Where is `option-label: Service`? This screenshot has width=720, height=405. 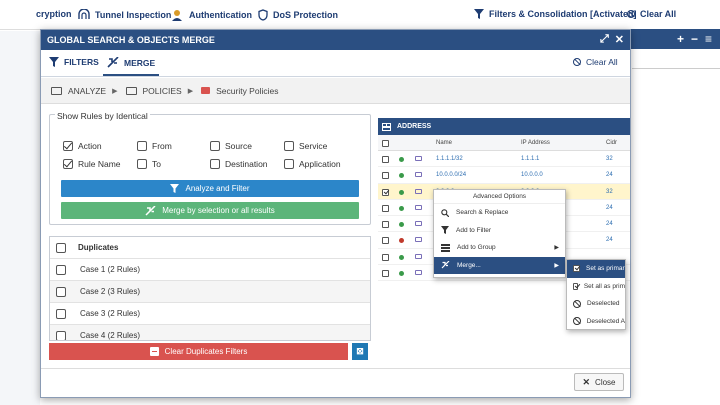 option-label: Service is located at coordinates (313, 146).